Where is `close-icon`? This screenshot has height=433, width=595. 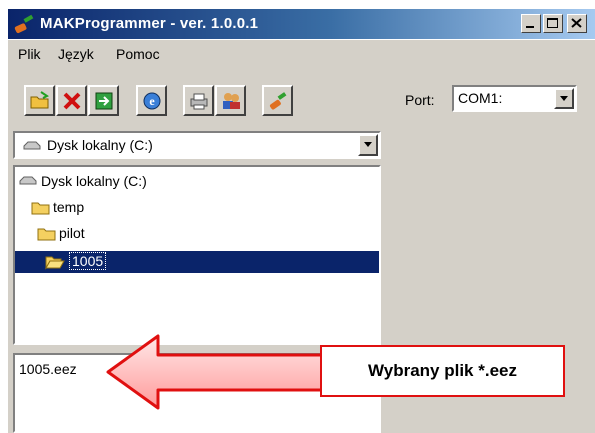 close-icon is located at coordinates (576, 23).